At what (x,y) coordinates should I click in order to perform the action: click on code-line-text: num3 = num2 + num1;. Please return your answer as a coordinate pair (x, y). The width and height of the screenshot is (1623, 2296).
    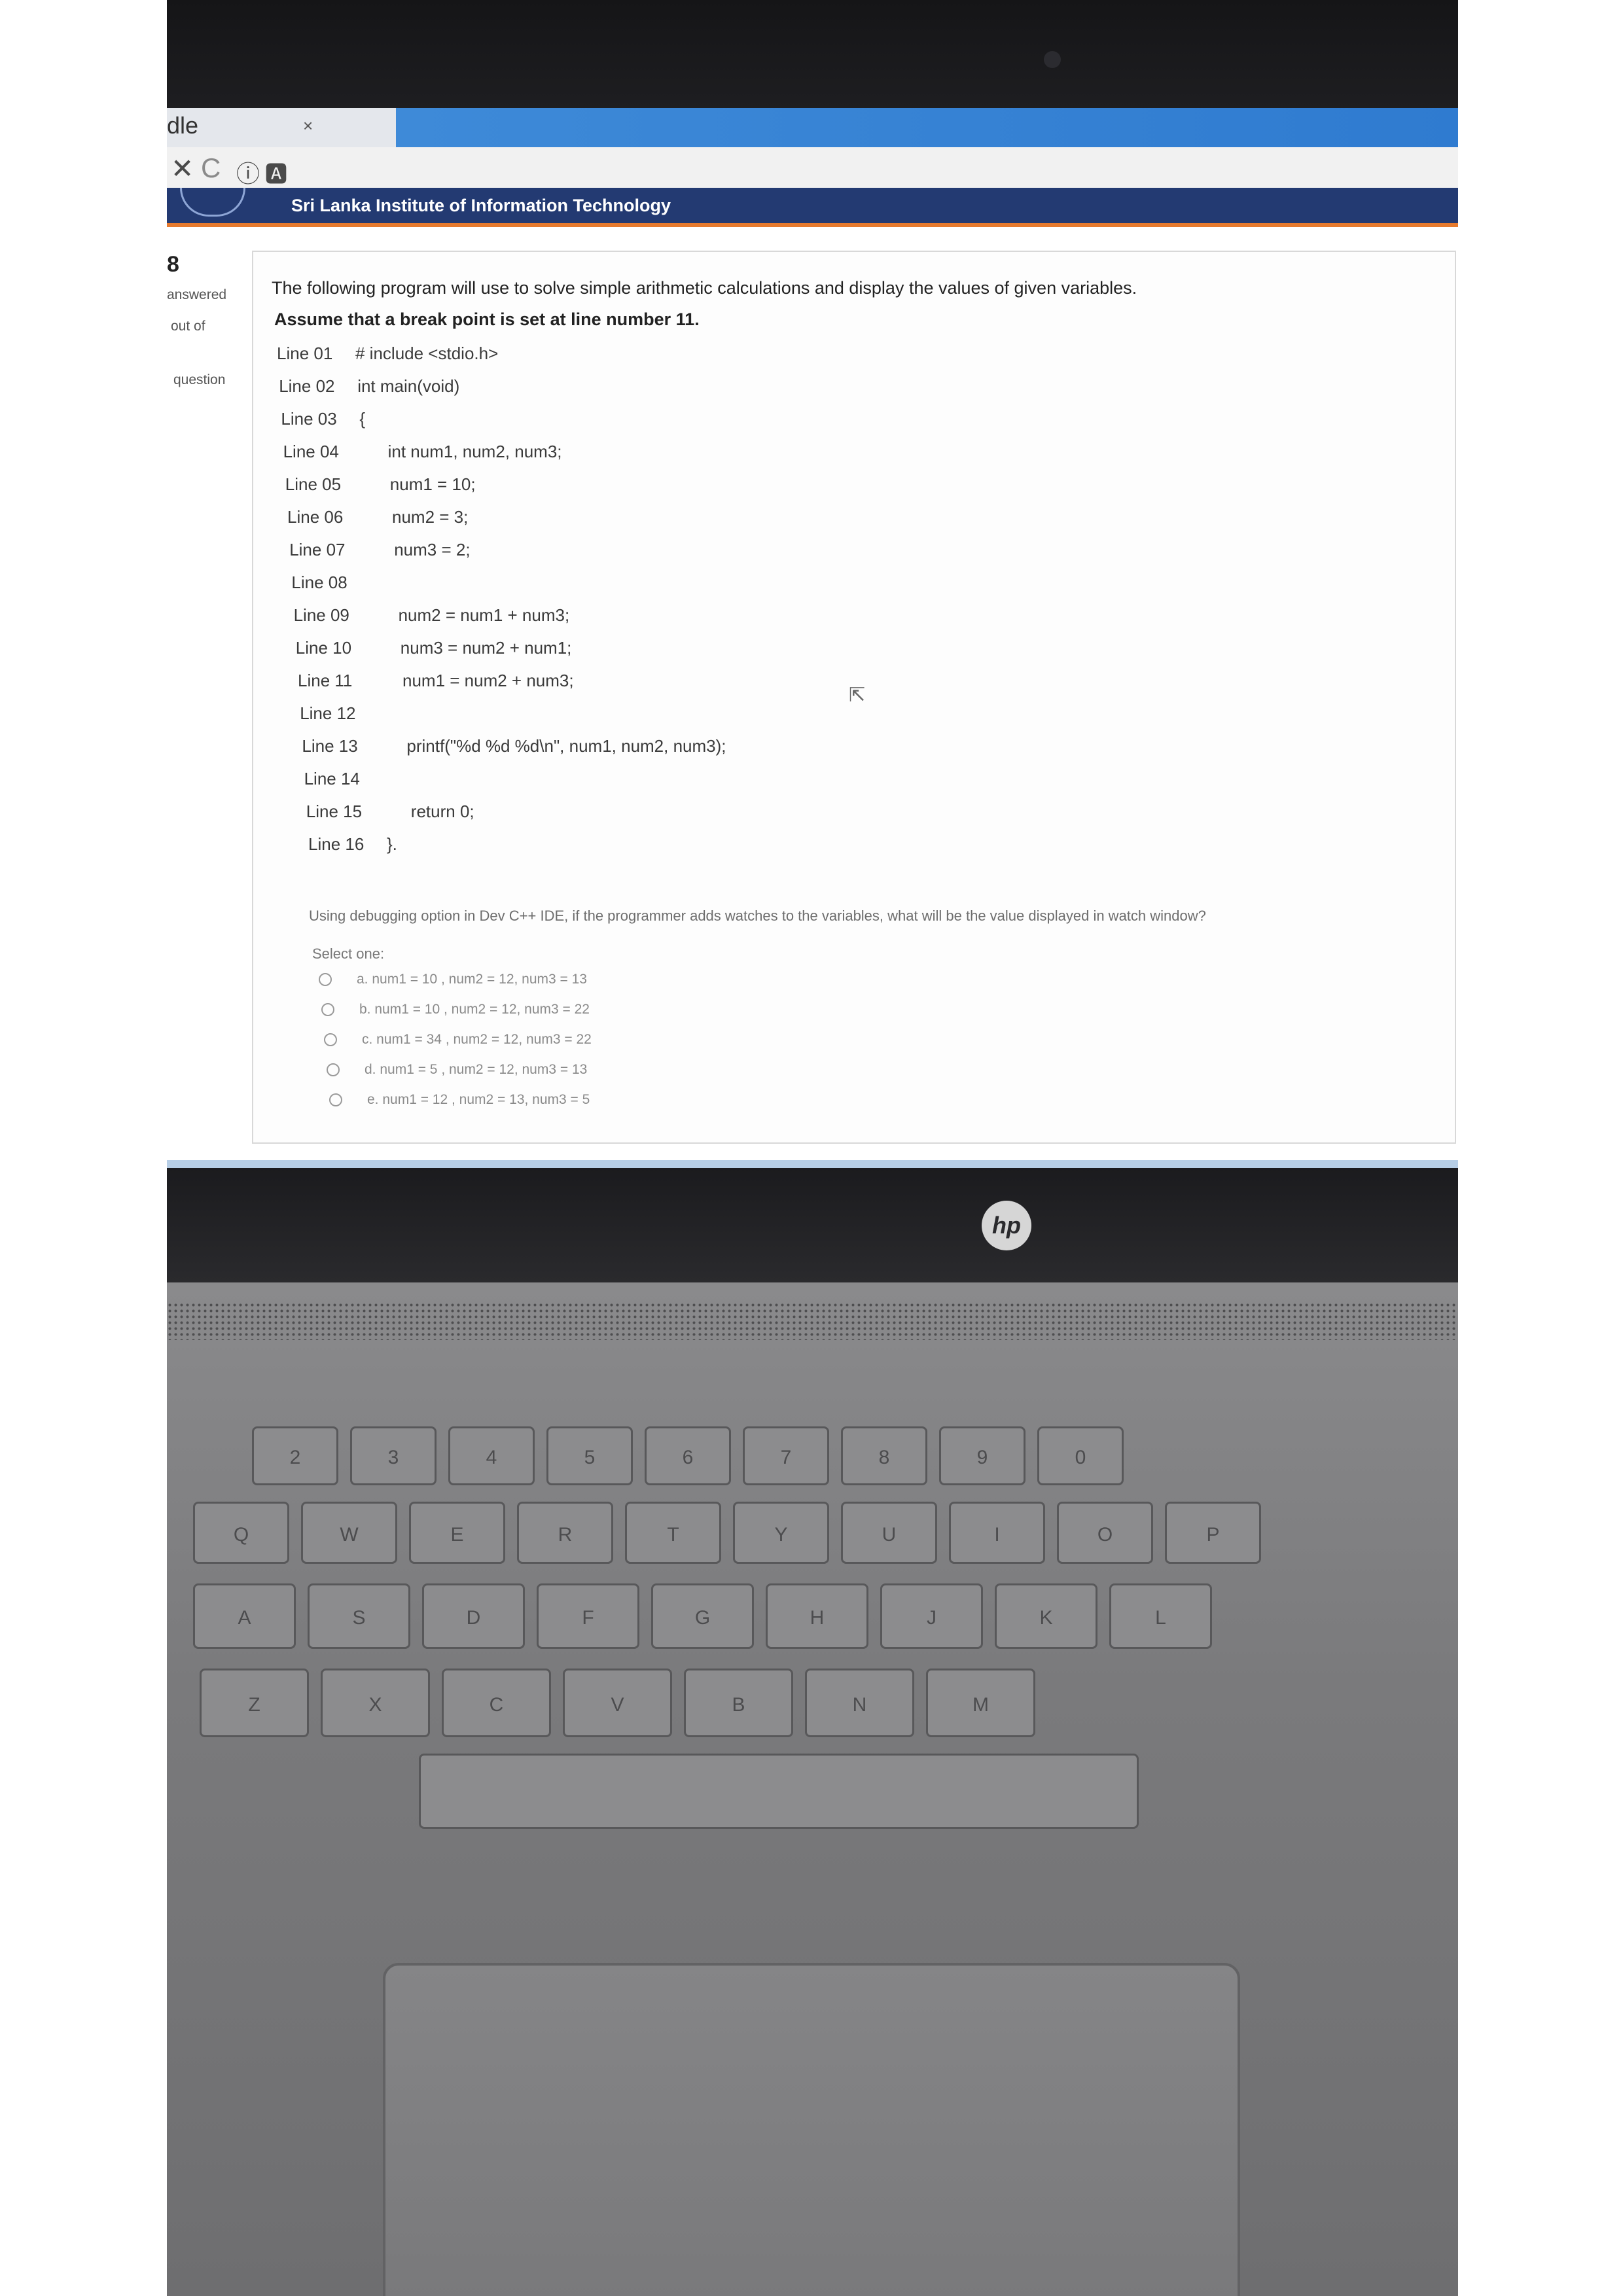
    Looking at the image, I should click on (486, 648).